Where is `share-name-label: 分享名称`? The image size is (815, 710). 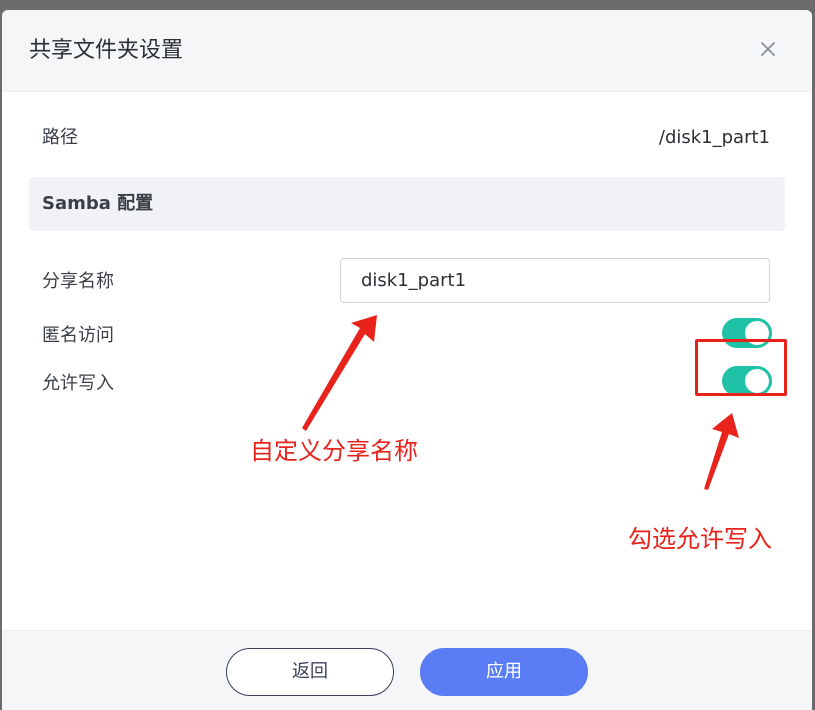 share-name-label: 分享名称 is located at coordinates (78, 281).